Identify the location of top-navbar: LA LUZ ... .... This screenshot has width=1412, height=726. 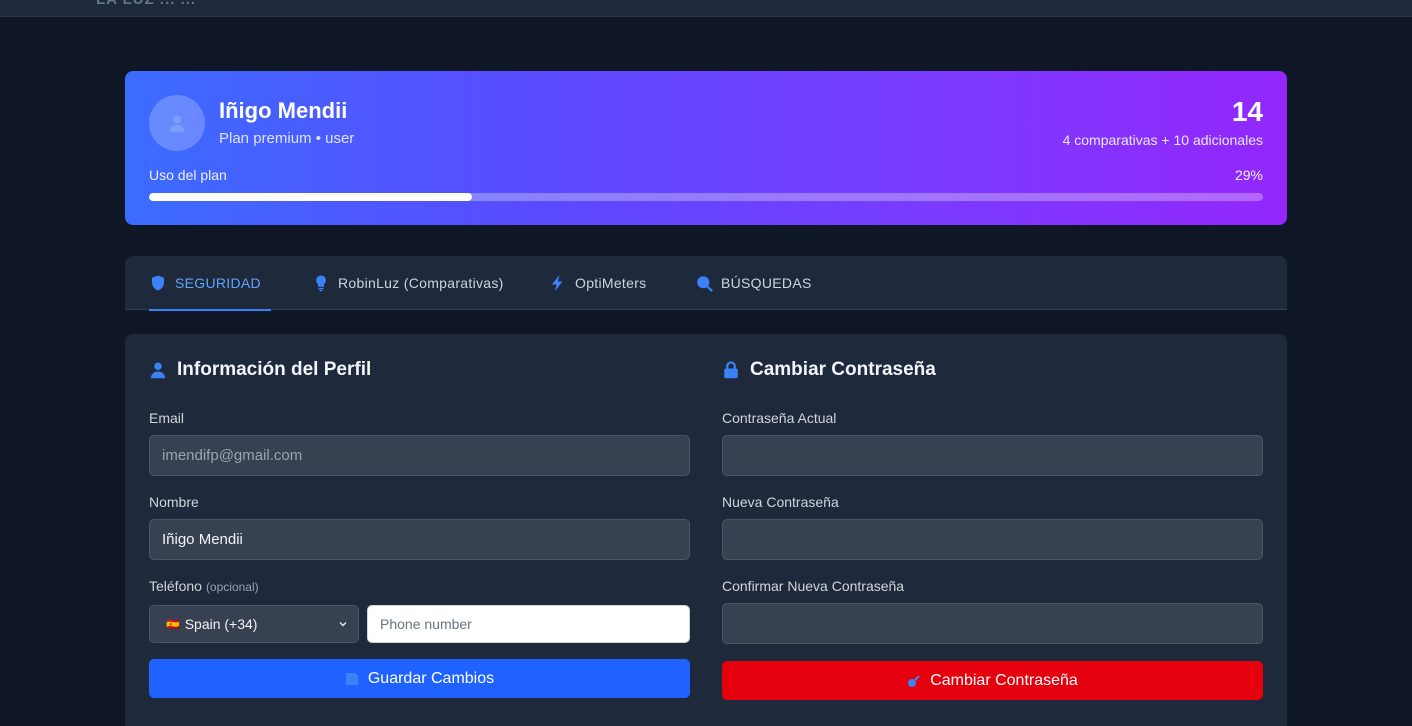
(706, 8).